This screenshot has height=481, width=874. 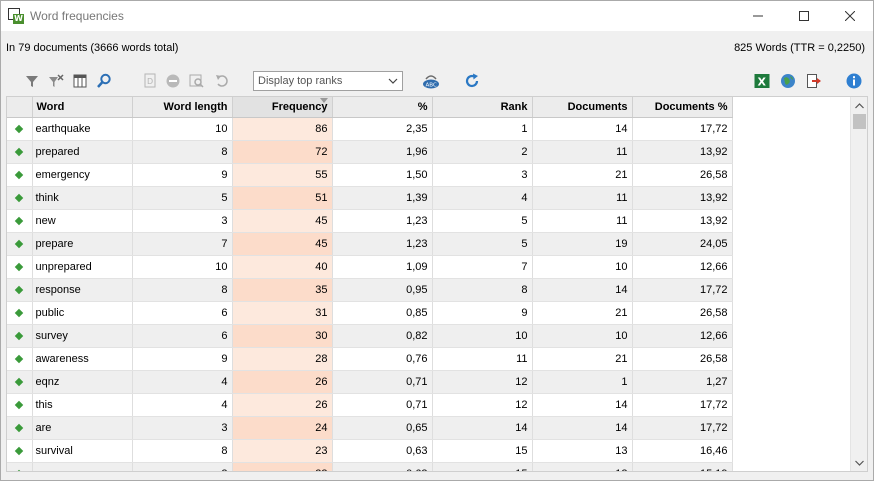 What do you see at coordinates (182, 198) in the screenshot?
I see `cell-word-length: 5` at bounding box center [182, 198].